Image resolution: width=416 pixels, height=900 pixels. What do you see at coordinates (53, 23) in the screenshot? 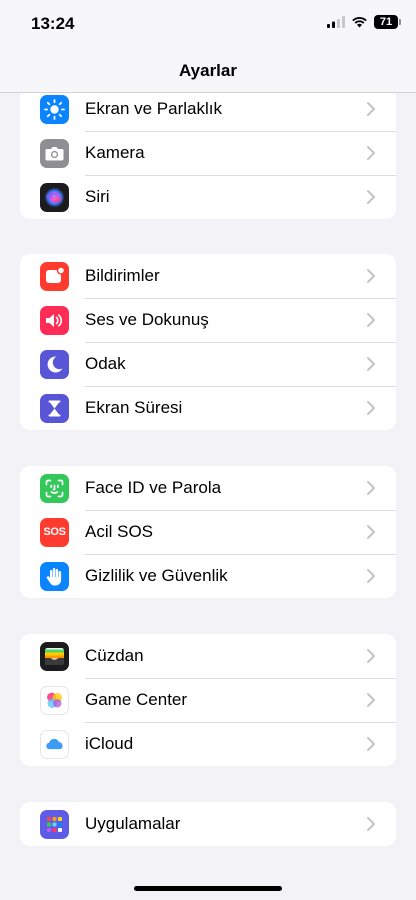
I see `status-time: 13:24` at bounding box center [53, 23].